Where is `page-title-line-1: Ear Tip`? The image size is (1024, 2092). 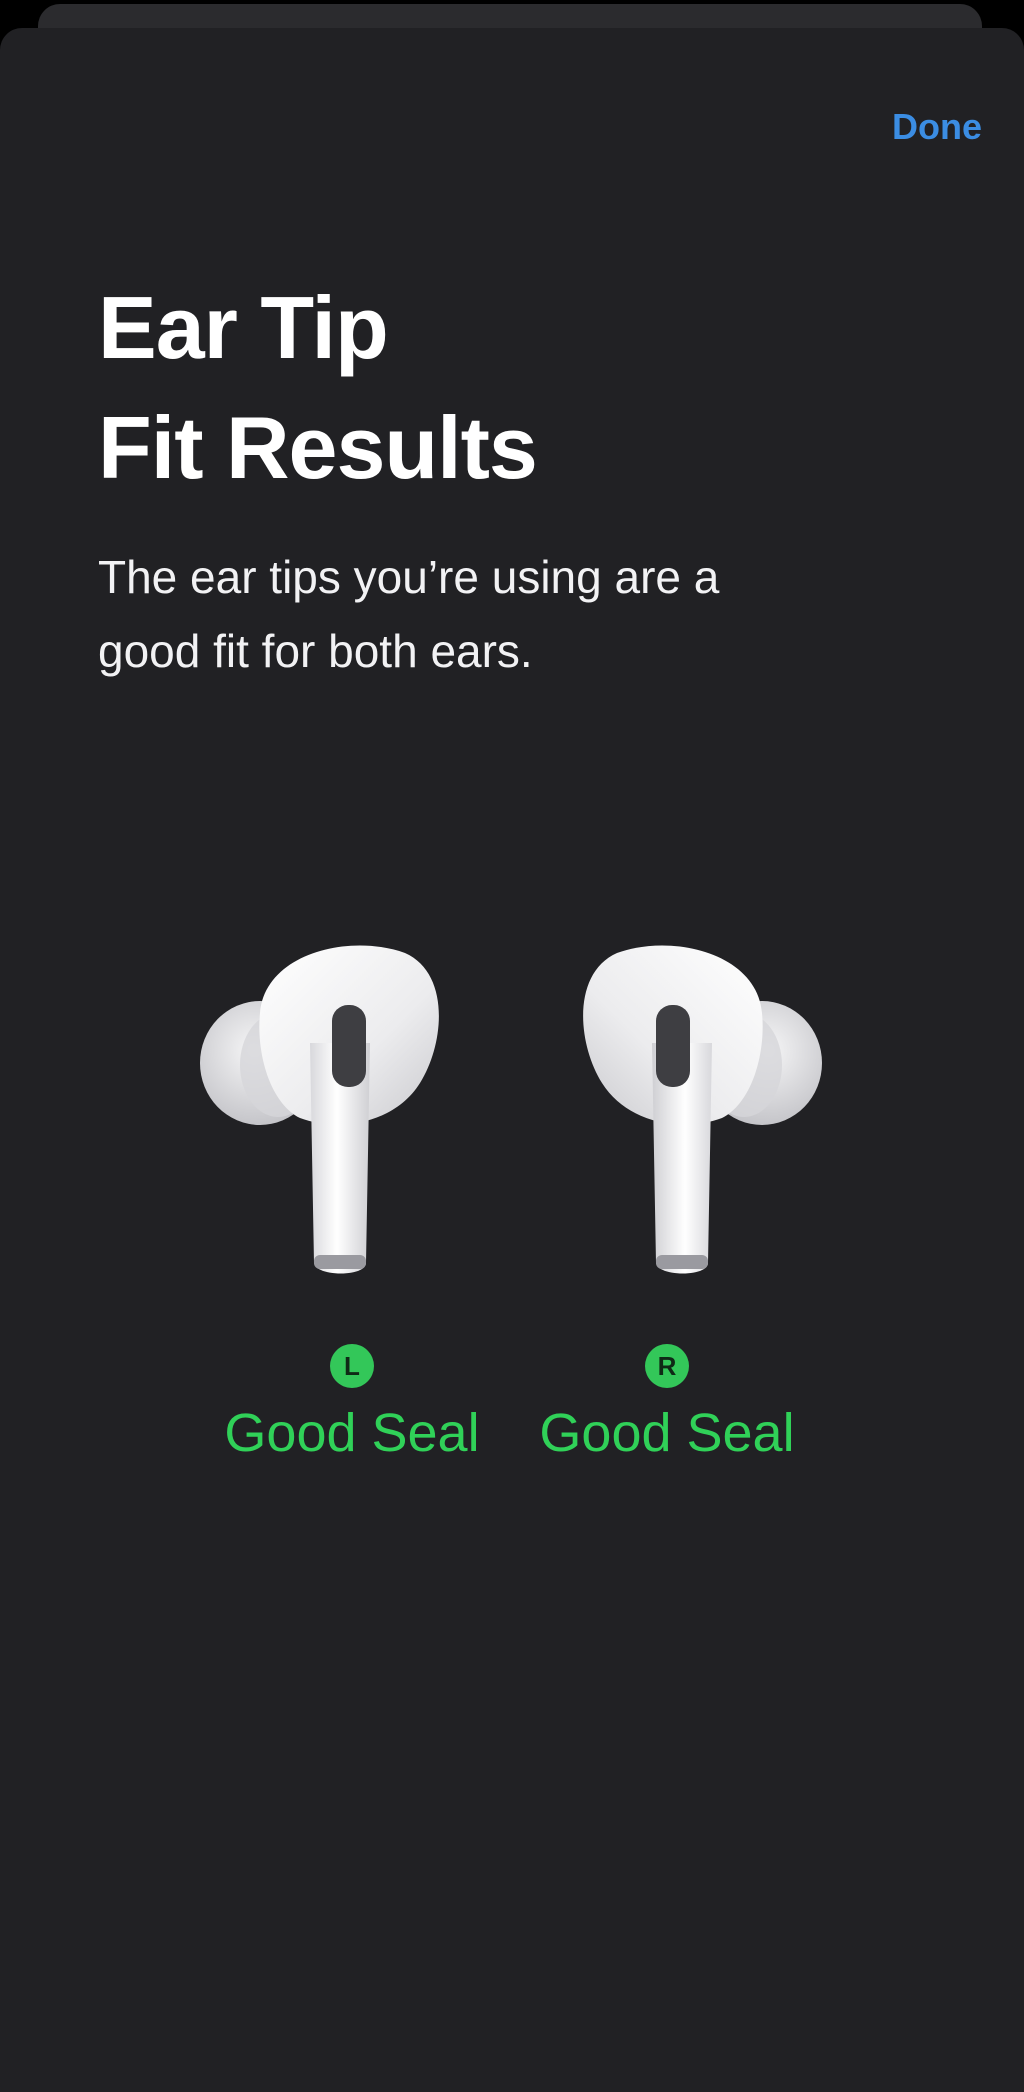
page-title-line-1: Ear Tip is located at coordinates (243, 327).